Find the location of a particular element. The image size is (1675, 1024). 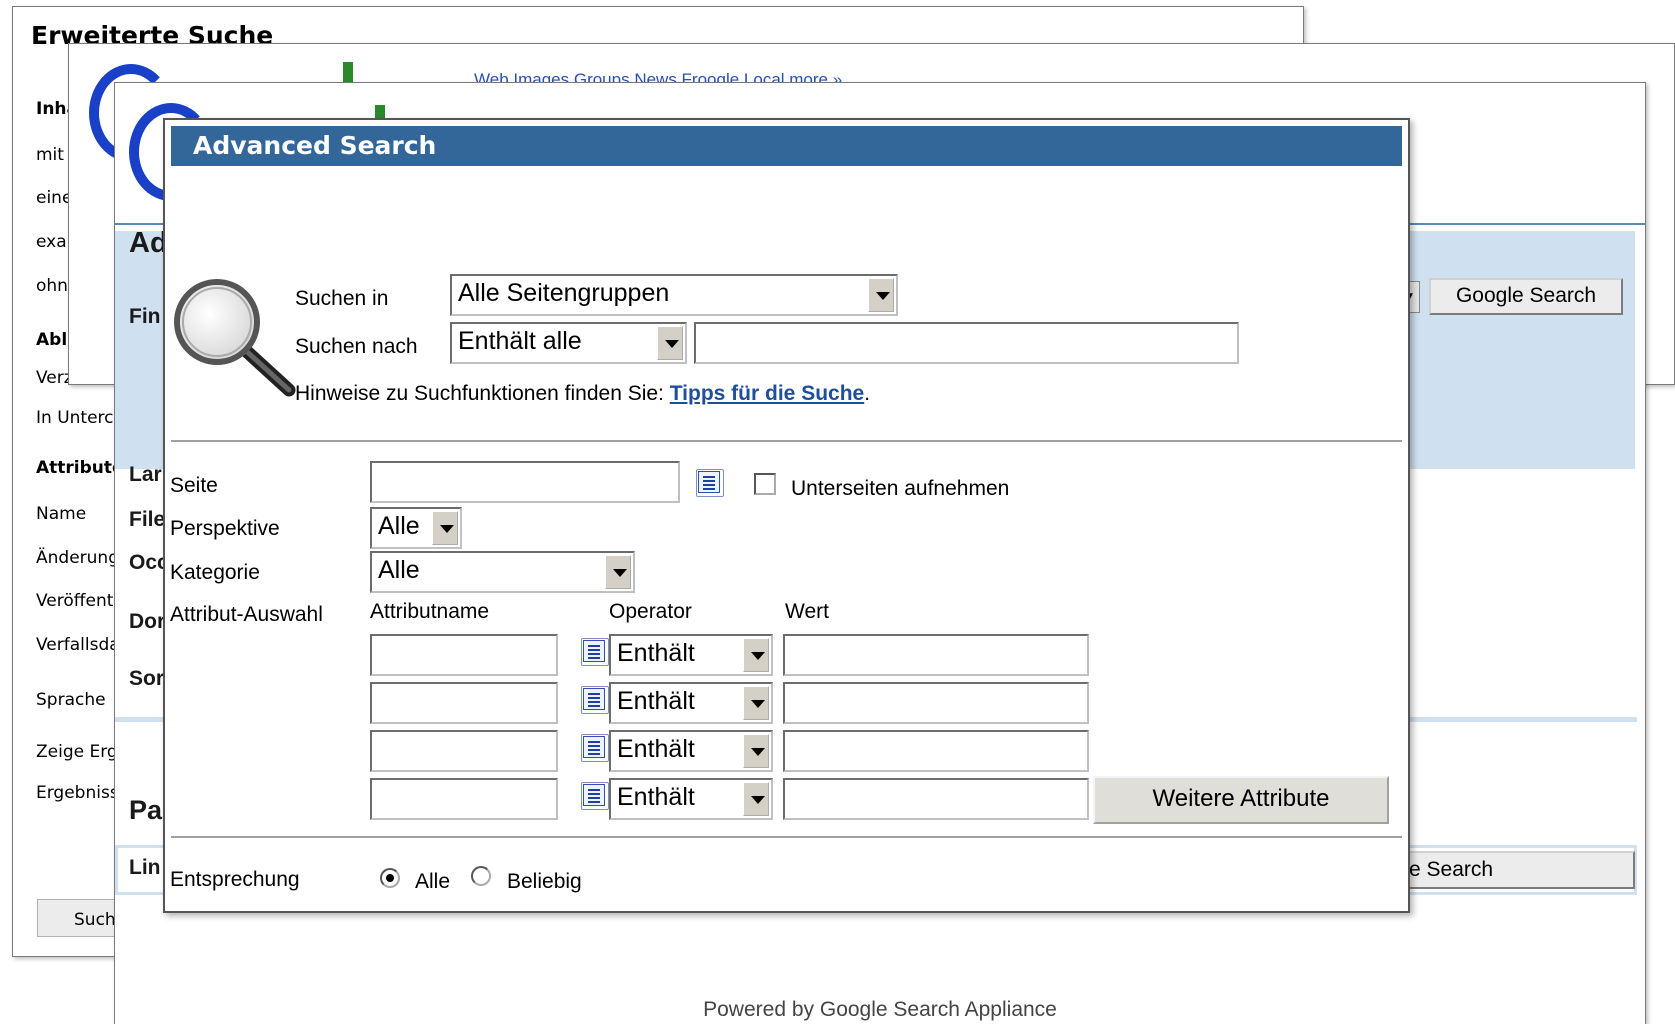

category-value: Alle is located at coordinates (399, 570).